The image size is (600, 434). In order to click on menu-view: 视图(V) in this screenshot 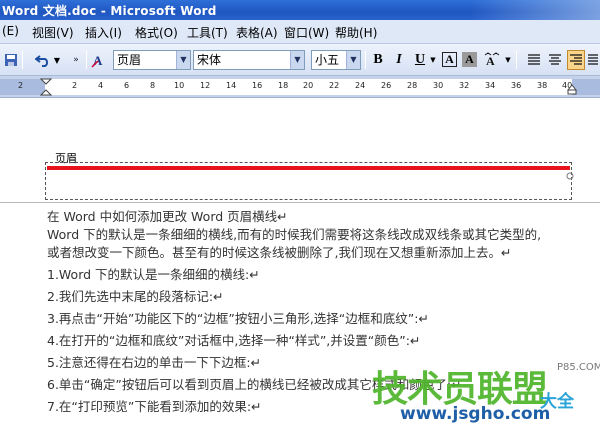, I will do `click(53, 32)`.